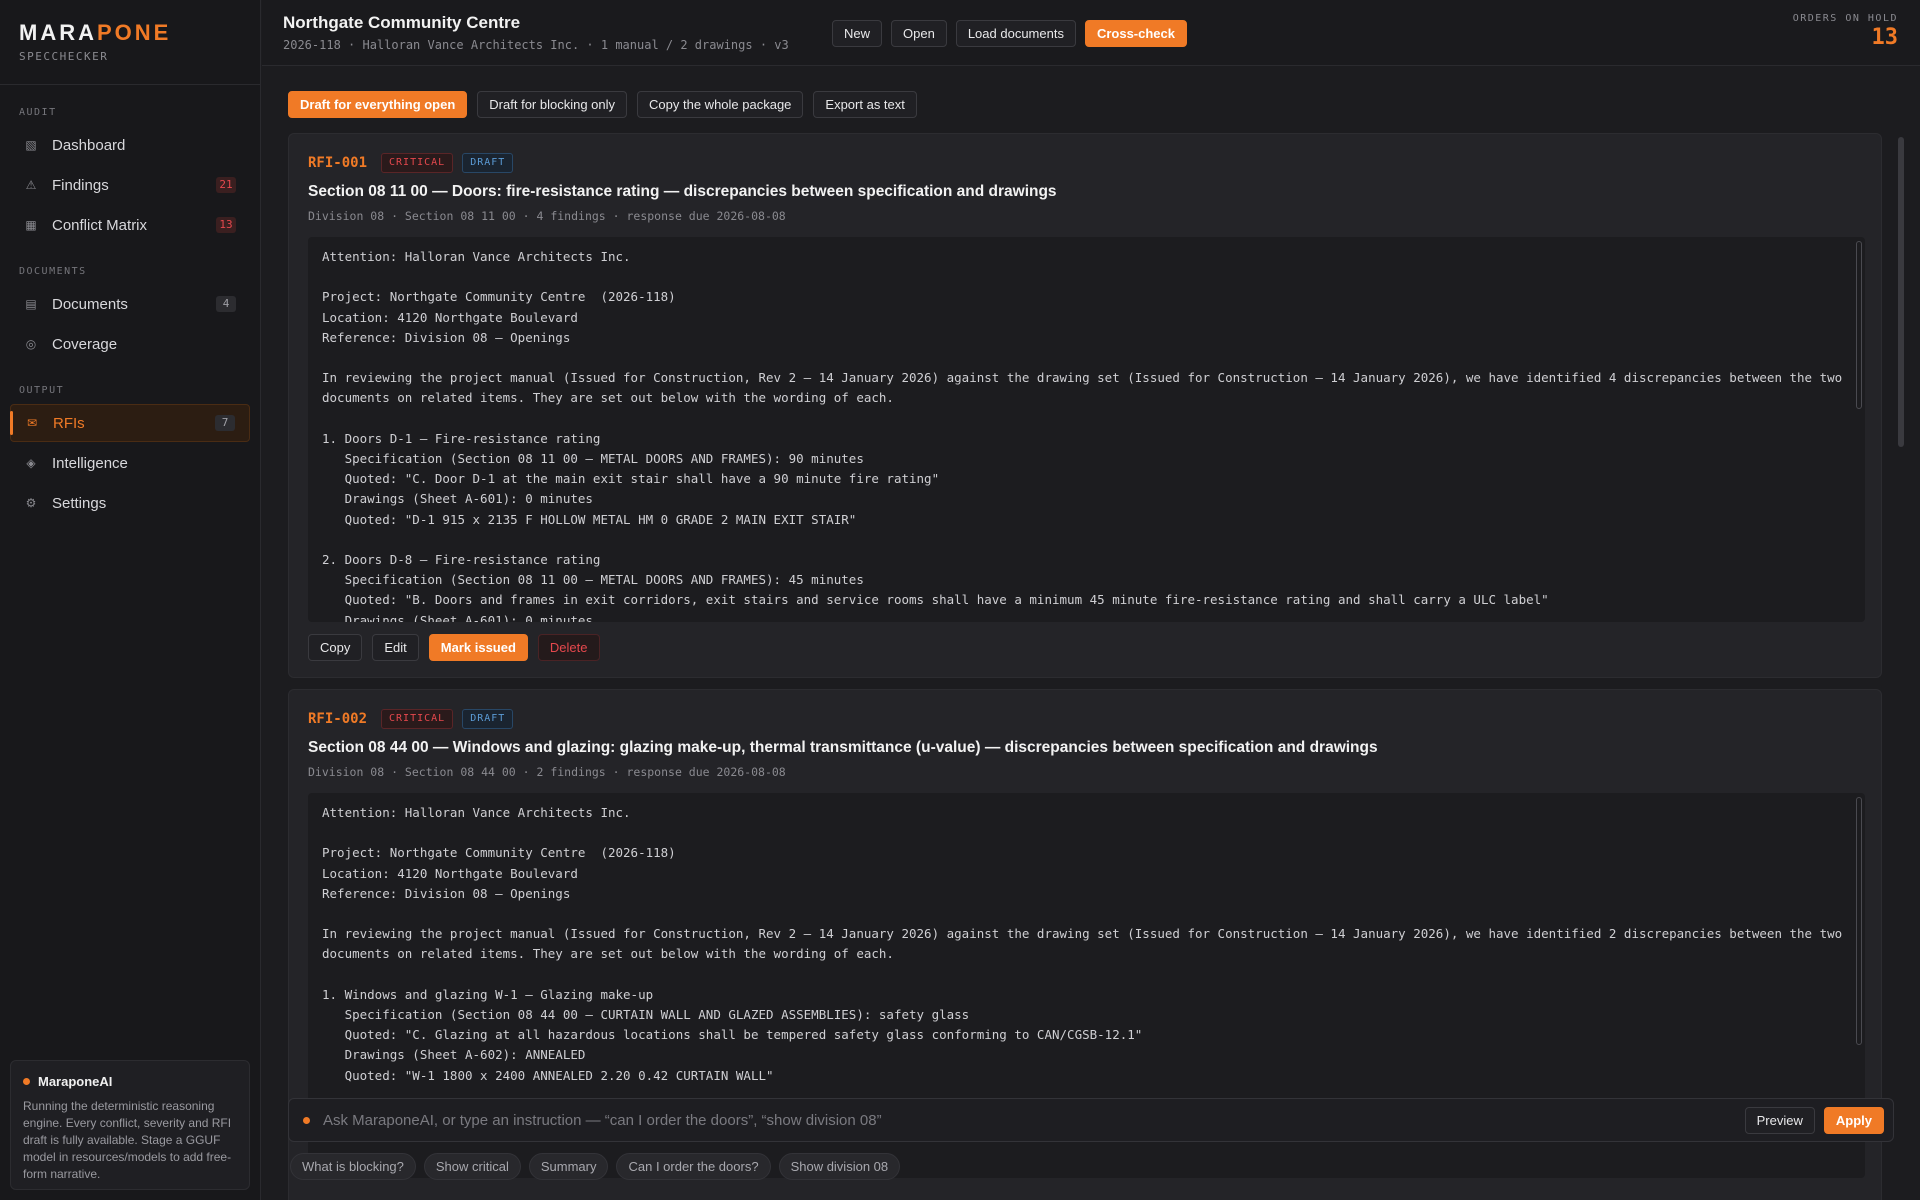  Describe the element at coordinates (402, 22) in the screenshot. I see `project-title: Northgate Community Centre` at that location.